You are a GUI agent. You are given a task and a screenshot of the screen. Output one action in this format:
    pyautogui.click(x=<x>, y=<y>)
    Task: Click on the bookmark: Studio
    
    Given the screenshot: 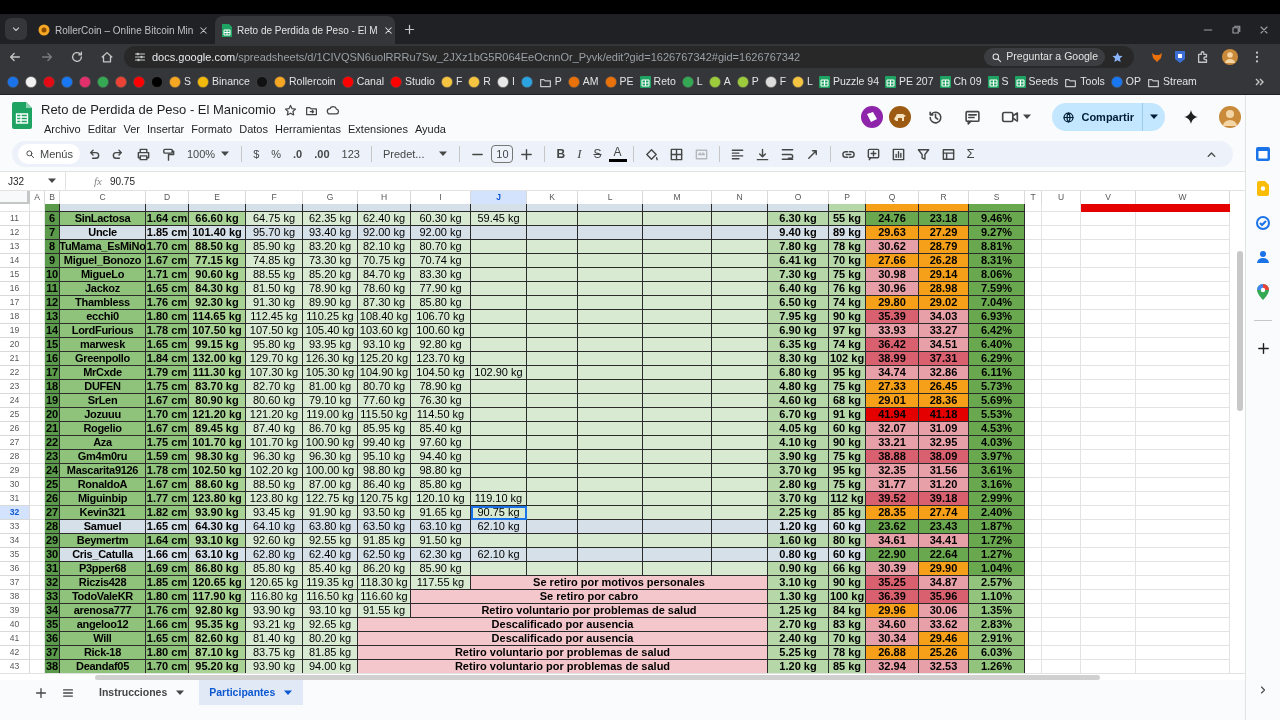 What is the action you would take?
    pyautogui.click(x=412, y=82)
    